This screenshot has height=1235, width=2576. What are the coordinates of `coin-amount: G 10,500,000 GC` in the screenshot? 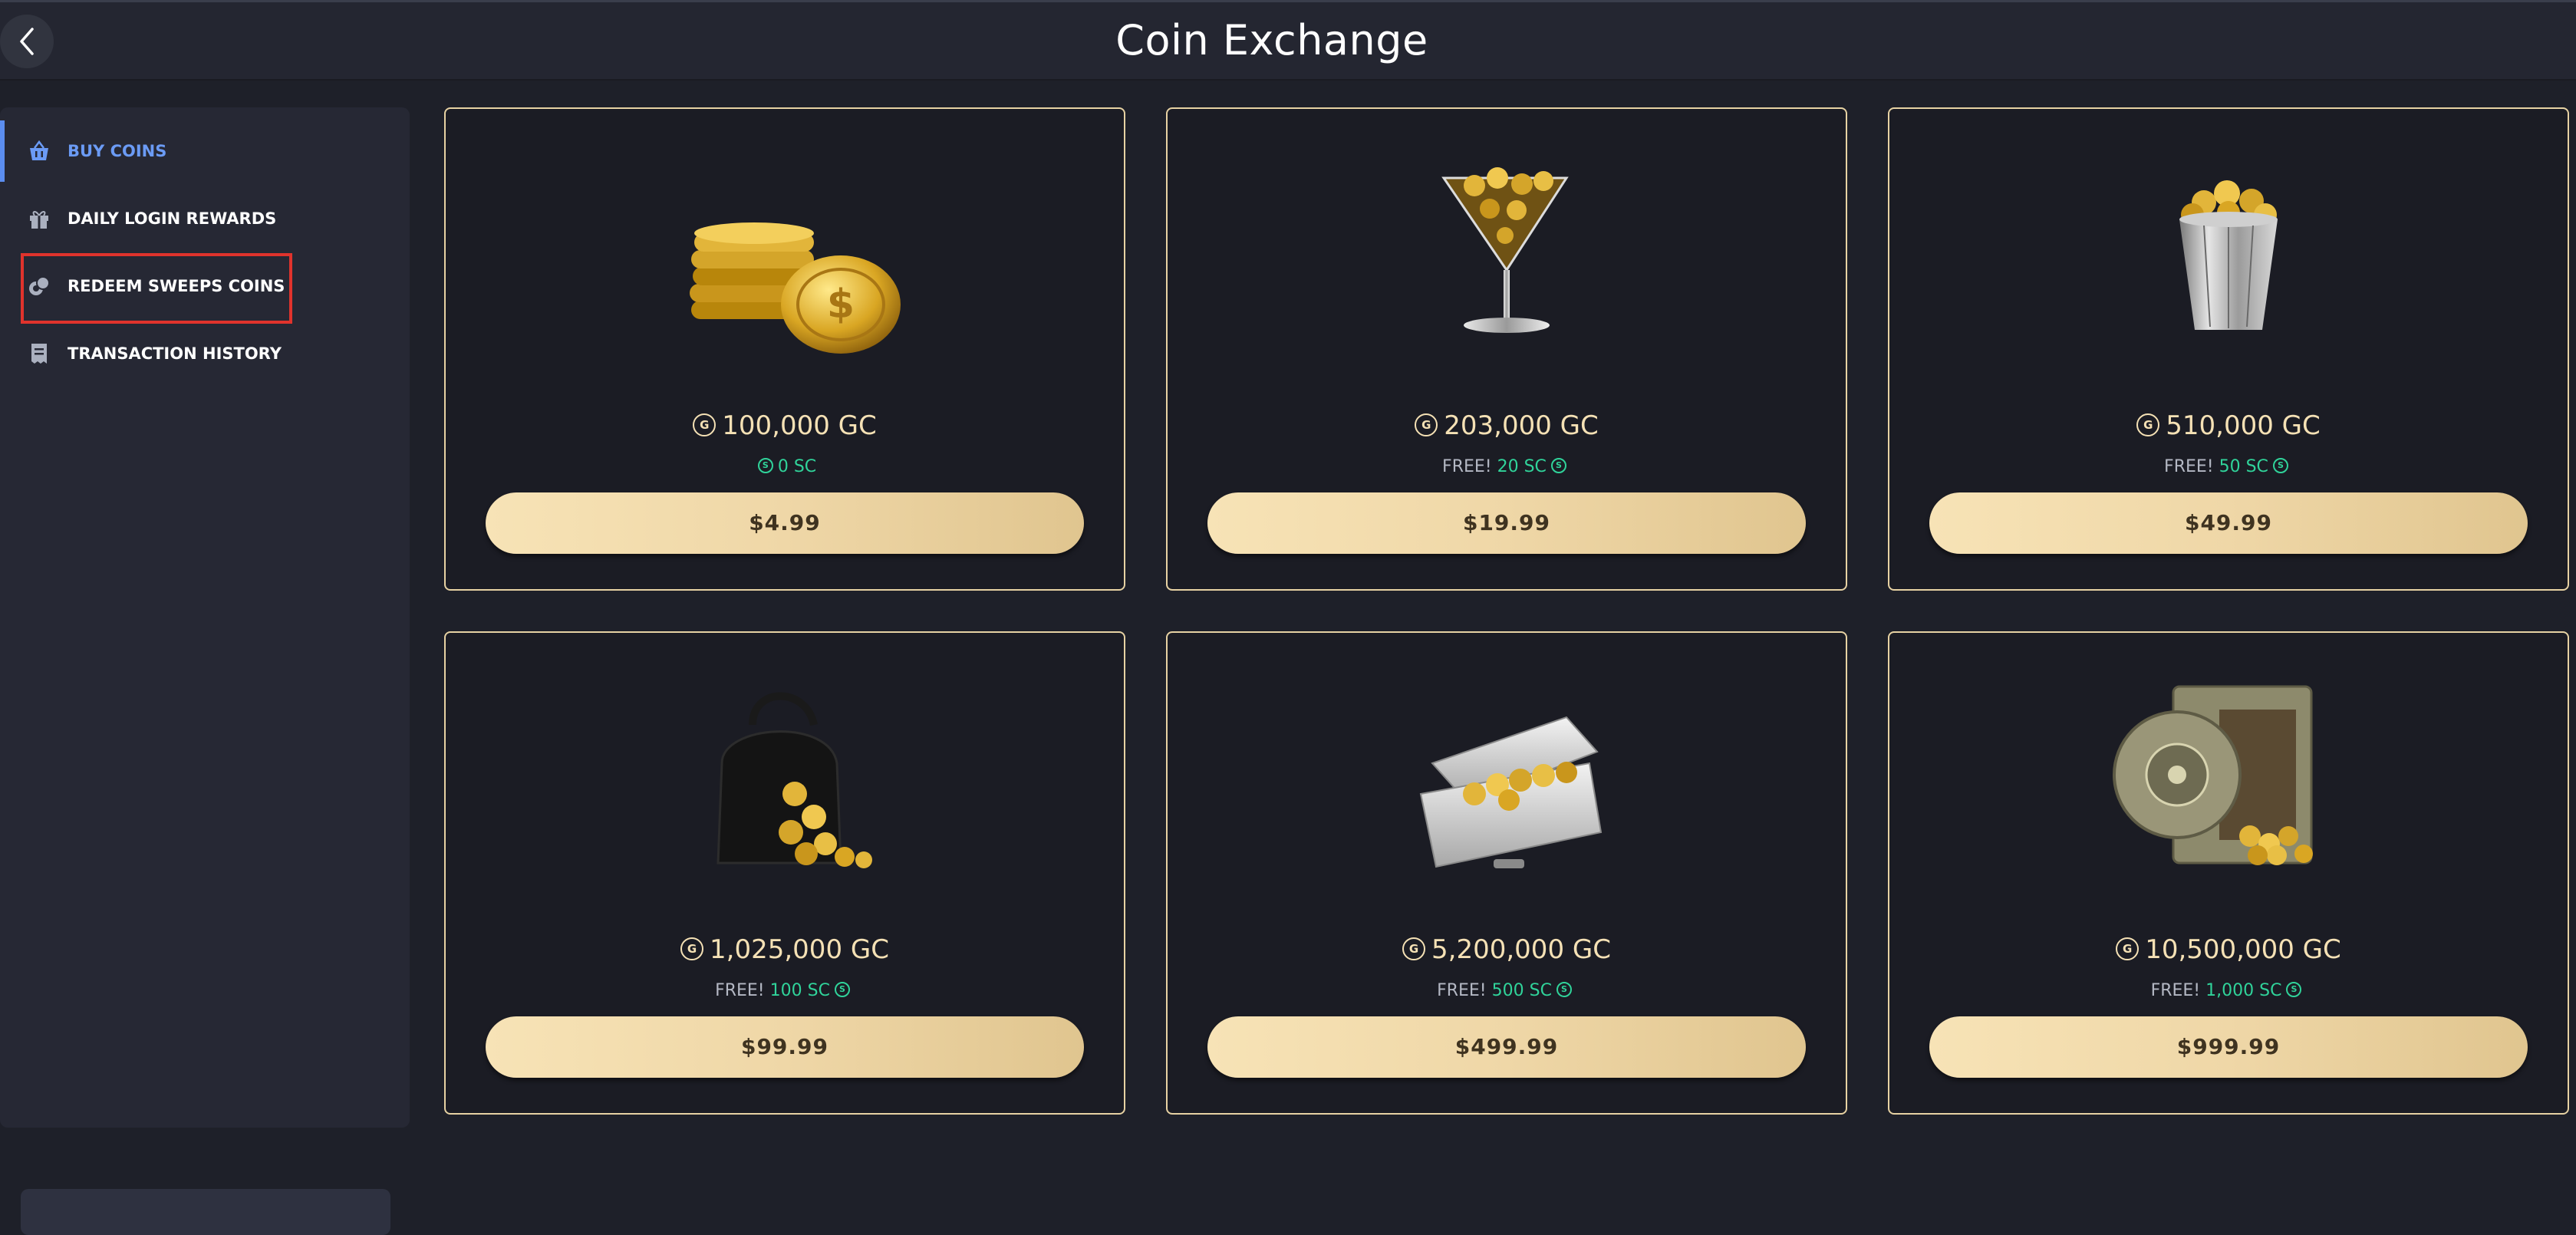 It's located at (2228, 949).